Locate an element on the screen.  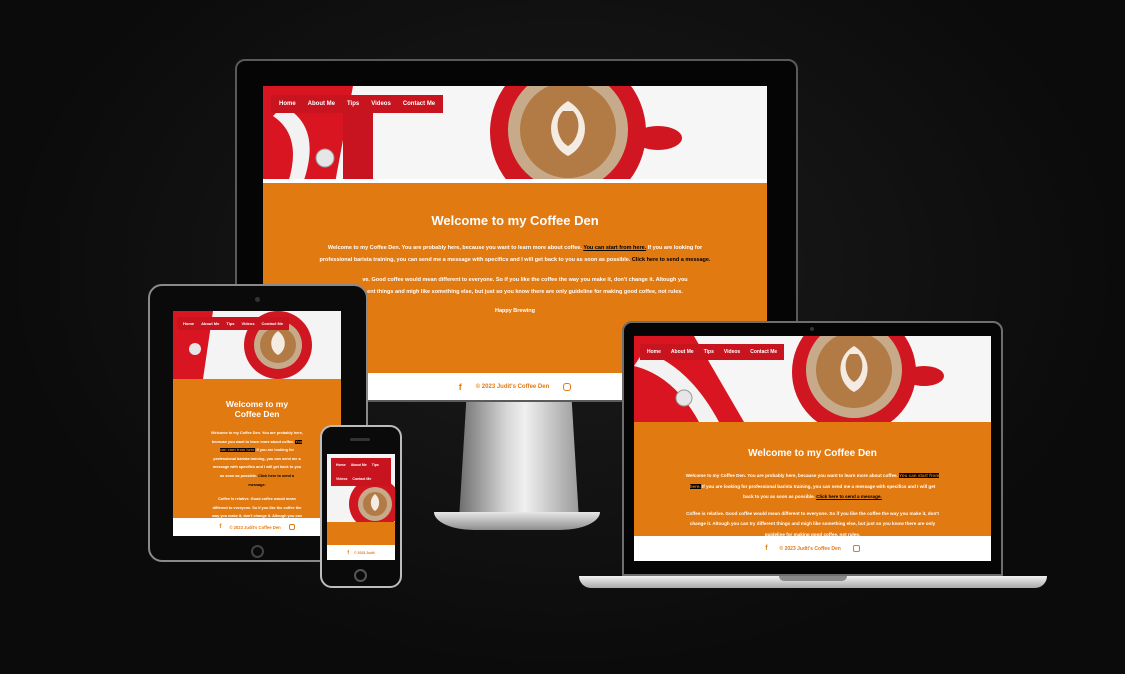
site-footer: f © 2023 Judit is located at coordinates (361, 552).